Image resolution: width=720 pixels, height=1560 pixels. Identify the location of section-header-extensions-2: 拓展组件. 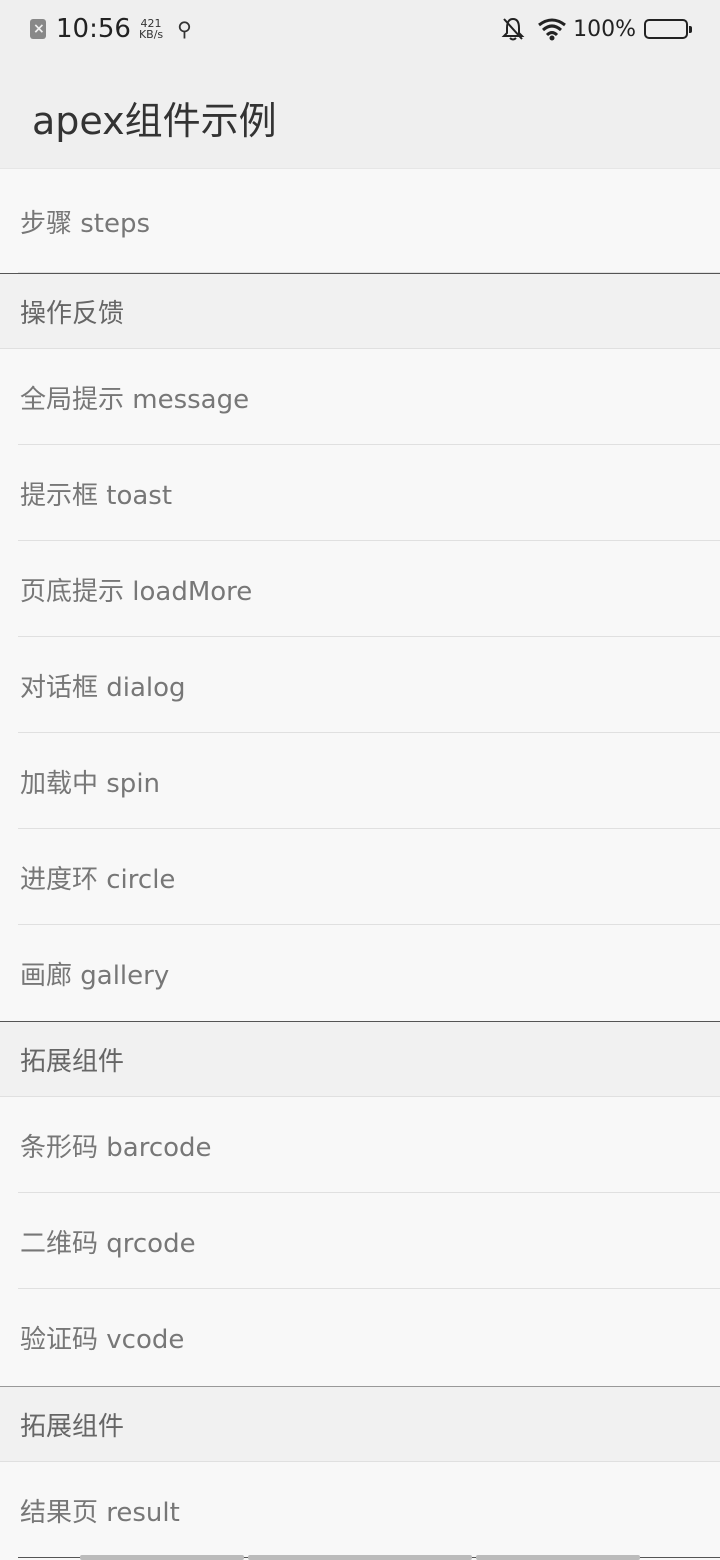
(360, 1424).